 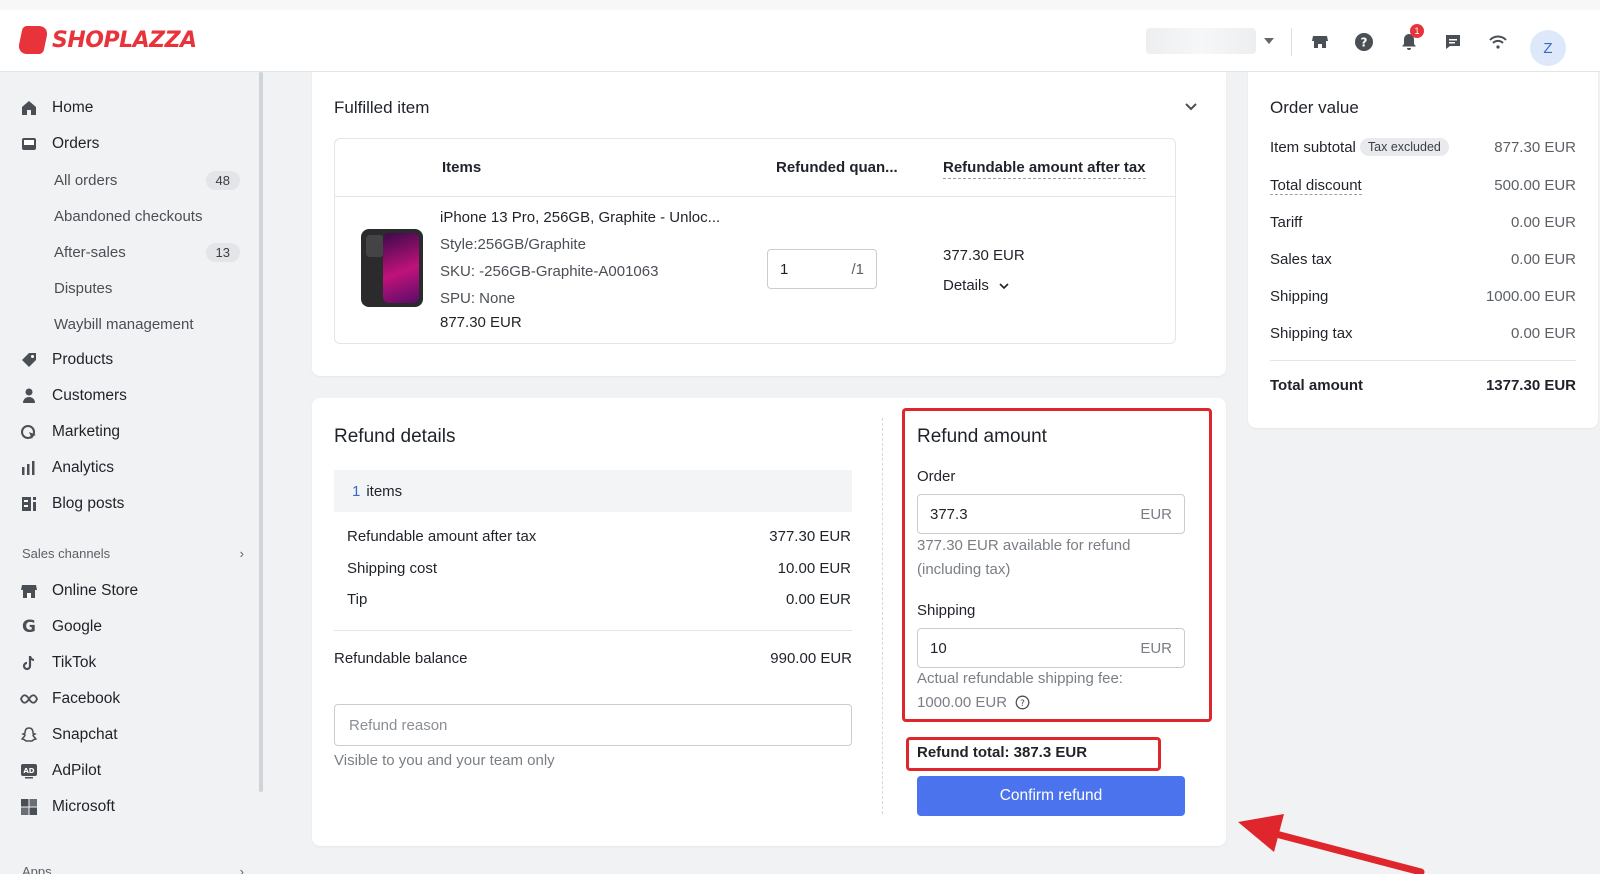 What do you see at coordinates (33, 40) in the screenshot?
I see `logo-mark-icon` at bounding box center [33, 40].